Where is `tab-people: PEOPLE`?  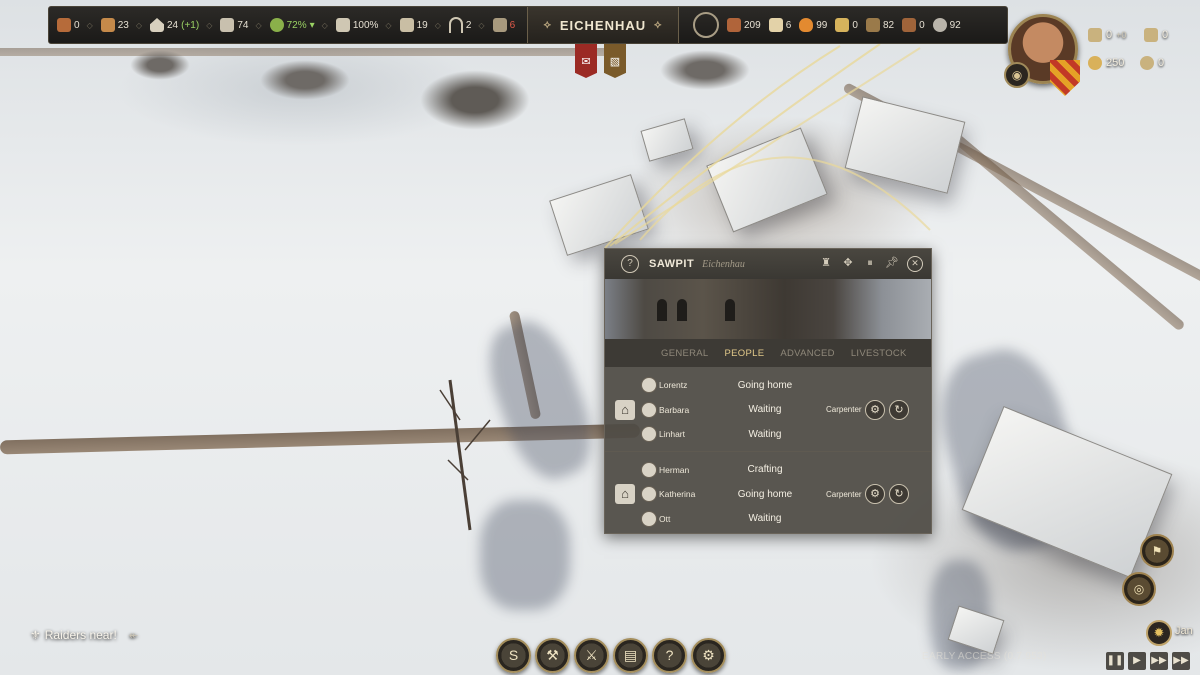
tab-people: PEOPLE is located at coordinates (745, 353).